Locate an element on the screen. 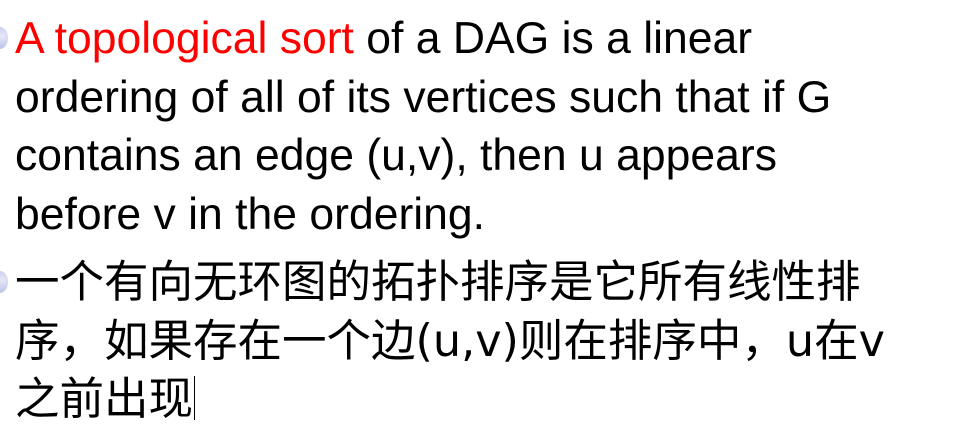 This screenshot has width=966, height=441. cn-line-2: 序，如果存在一个边(u,v)则在排序中，u在v is located at coordinates (450, 341).